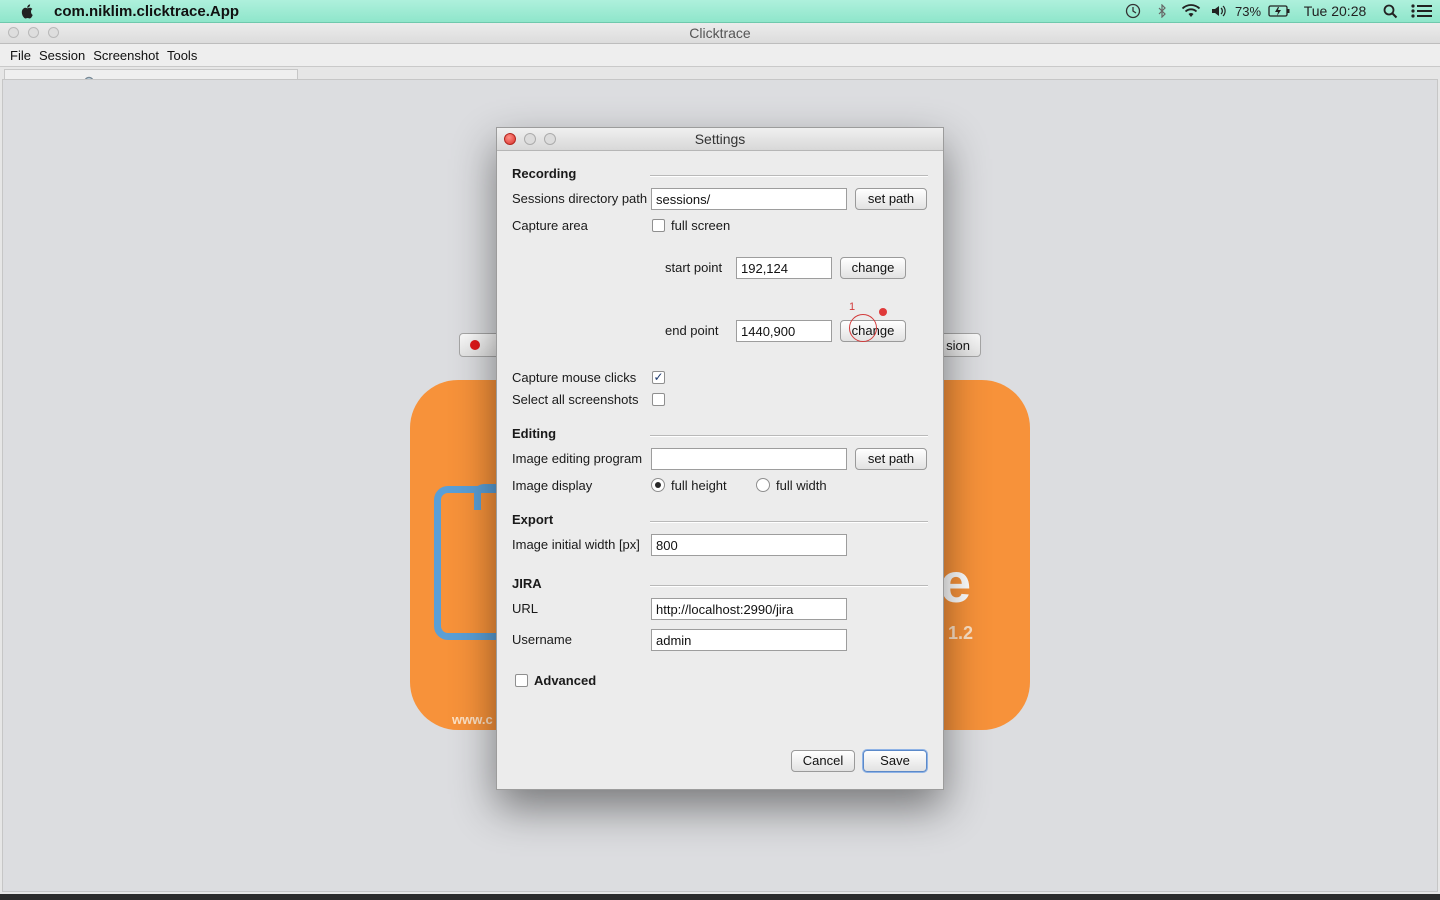 Image resolution: width=1440 pixels, height=900 pixels. What do you see at coordinates (1191, 11) in the screenshot?
I see `wifi-icon` at bounding box center [1191, 11].